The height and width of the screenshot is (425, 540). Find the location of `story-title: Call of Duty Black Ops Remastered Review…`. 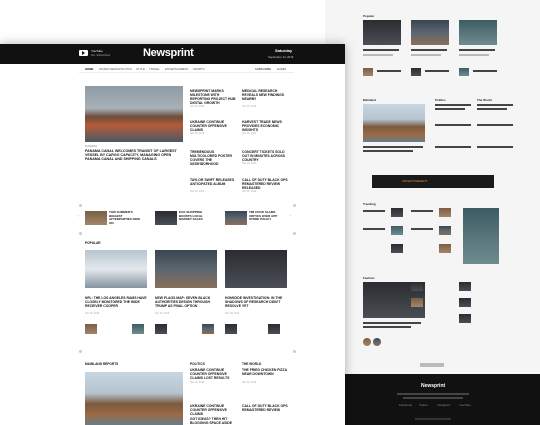

story-title: Call of Duty Black Ops Remastered Review… is located at coordinates (265, 184).